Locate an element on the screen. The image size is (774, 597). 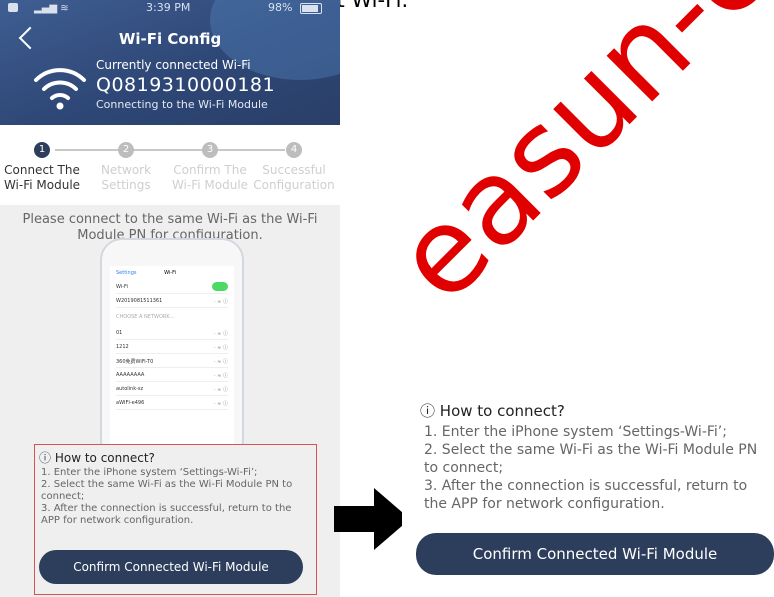
connected-ssid: Q0819310000181 is located at coordinates (186, 85).